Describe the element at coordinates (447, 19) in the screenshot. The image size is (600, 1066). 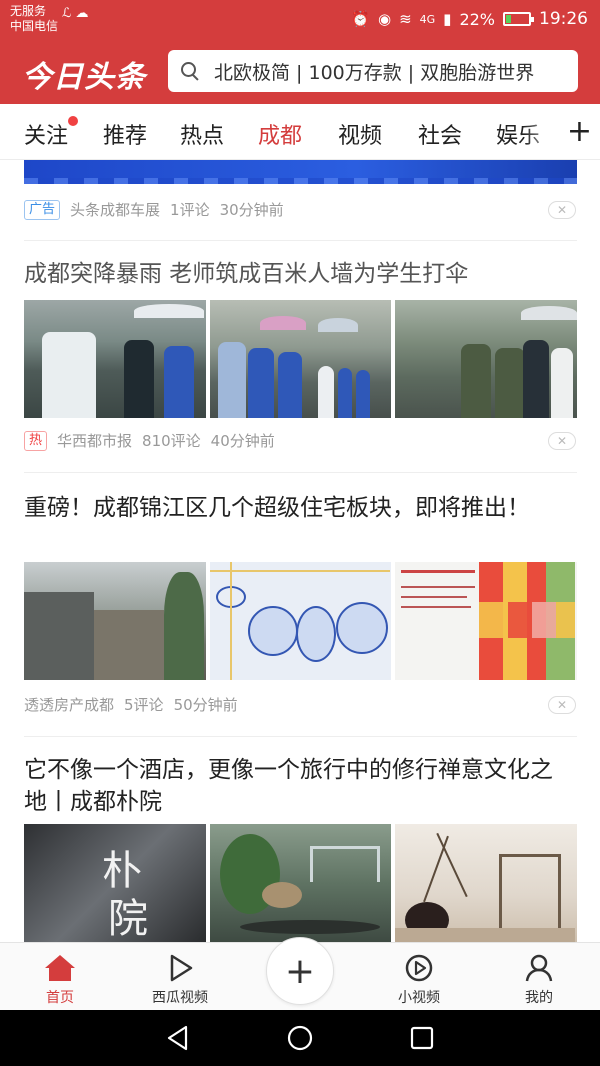
I see `signal-icon: ▮` at that location.